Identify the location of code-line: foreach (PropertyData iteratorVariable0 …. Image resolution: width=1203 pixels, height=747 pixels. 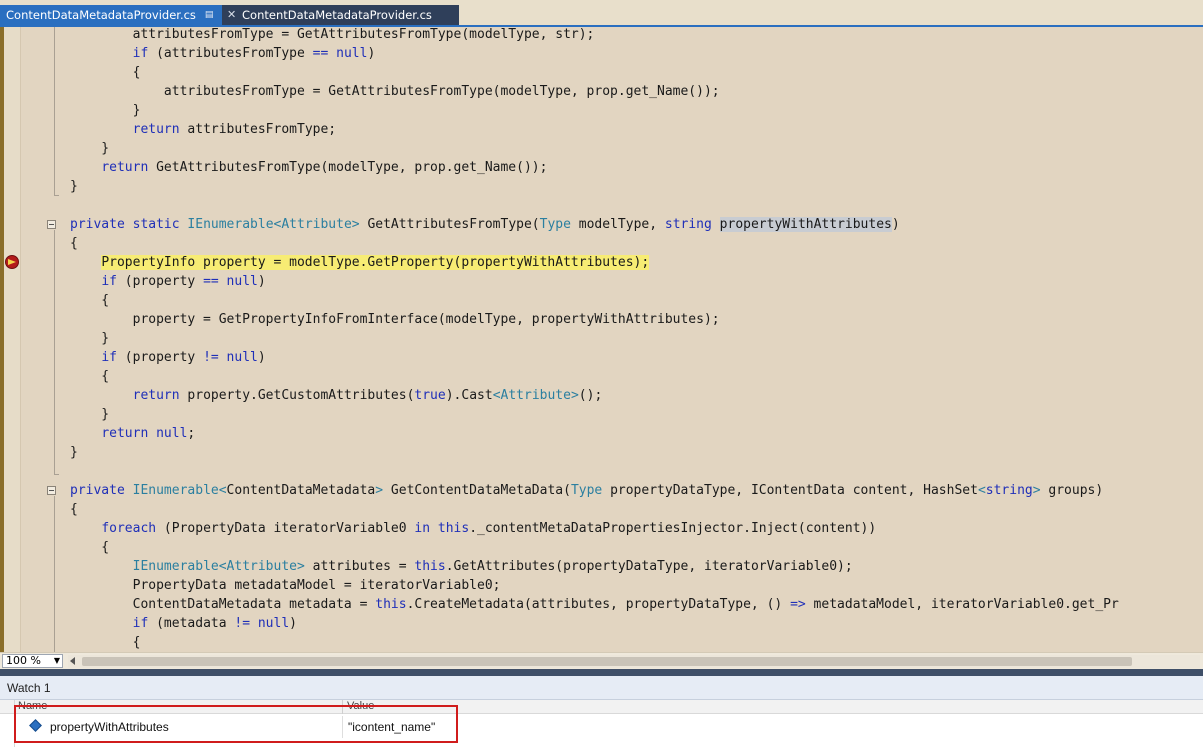
(473, 528).